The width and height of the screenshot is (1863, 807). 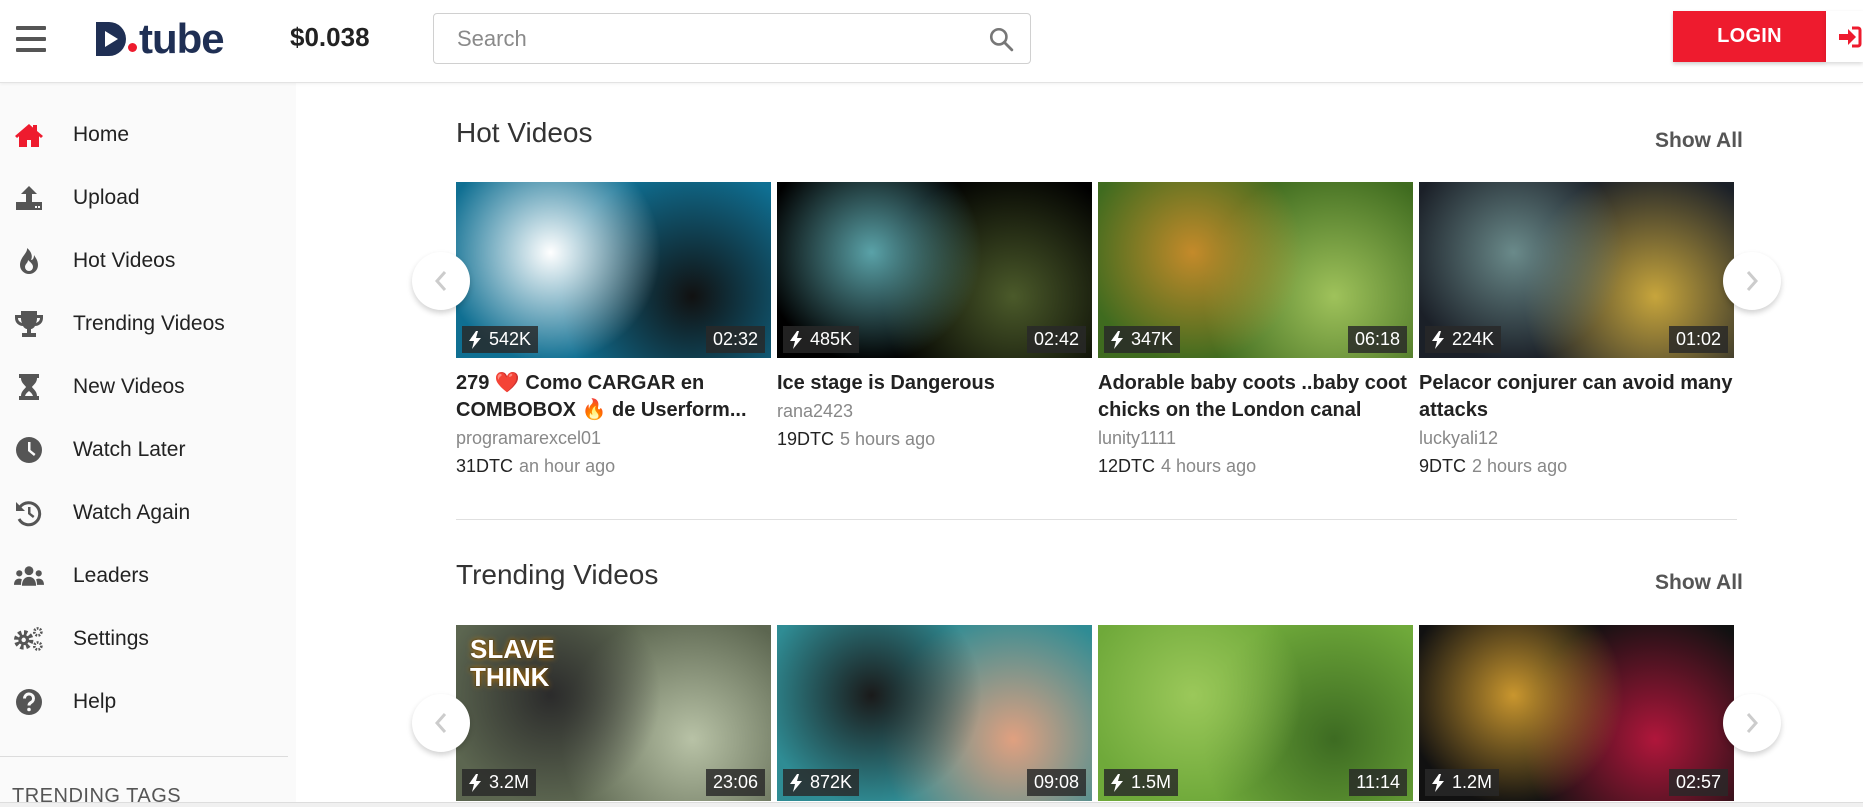 What do you see at coordinates (934, 383) in the screenshot?
I see `video-title: Ice stage is Dangerous` at bounding box center [934, 383].